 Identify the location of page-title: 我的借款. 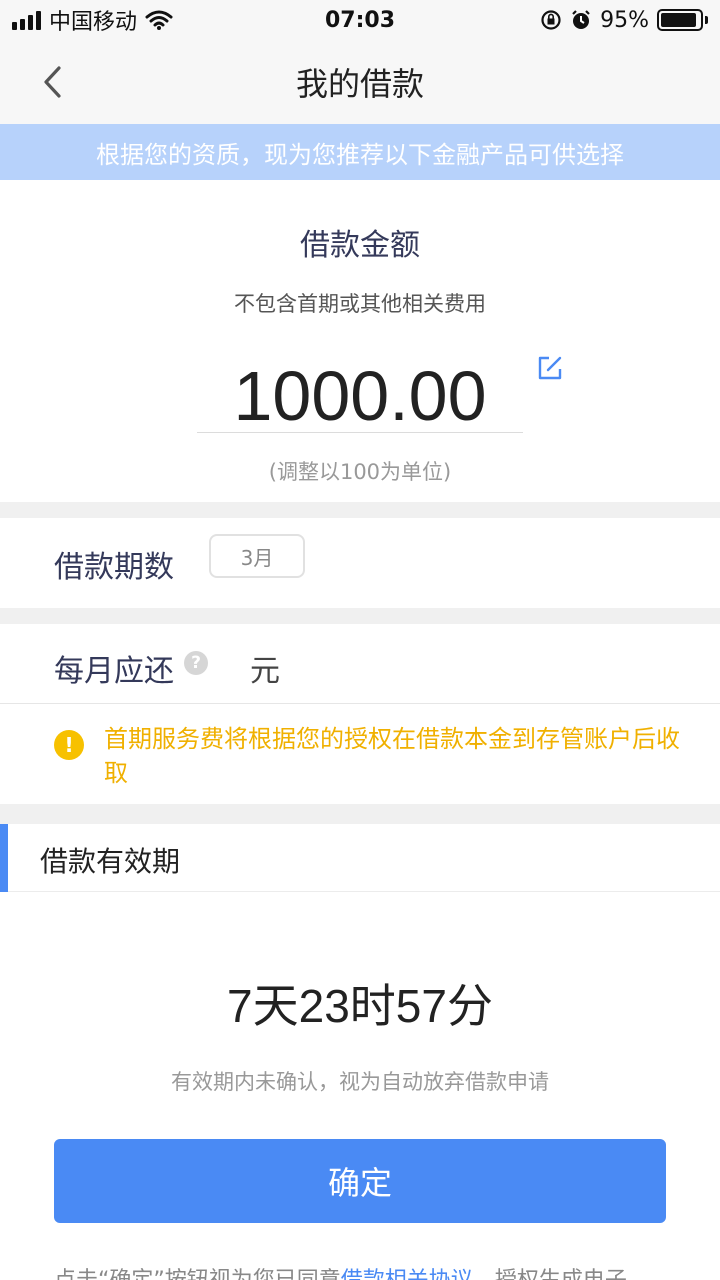
(359, 84).